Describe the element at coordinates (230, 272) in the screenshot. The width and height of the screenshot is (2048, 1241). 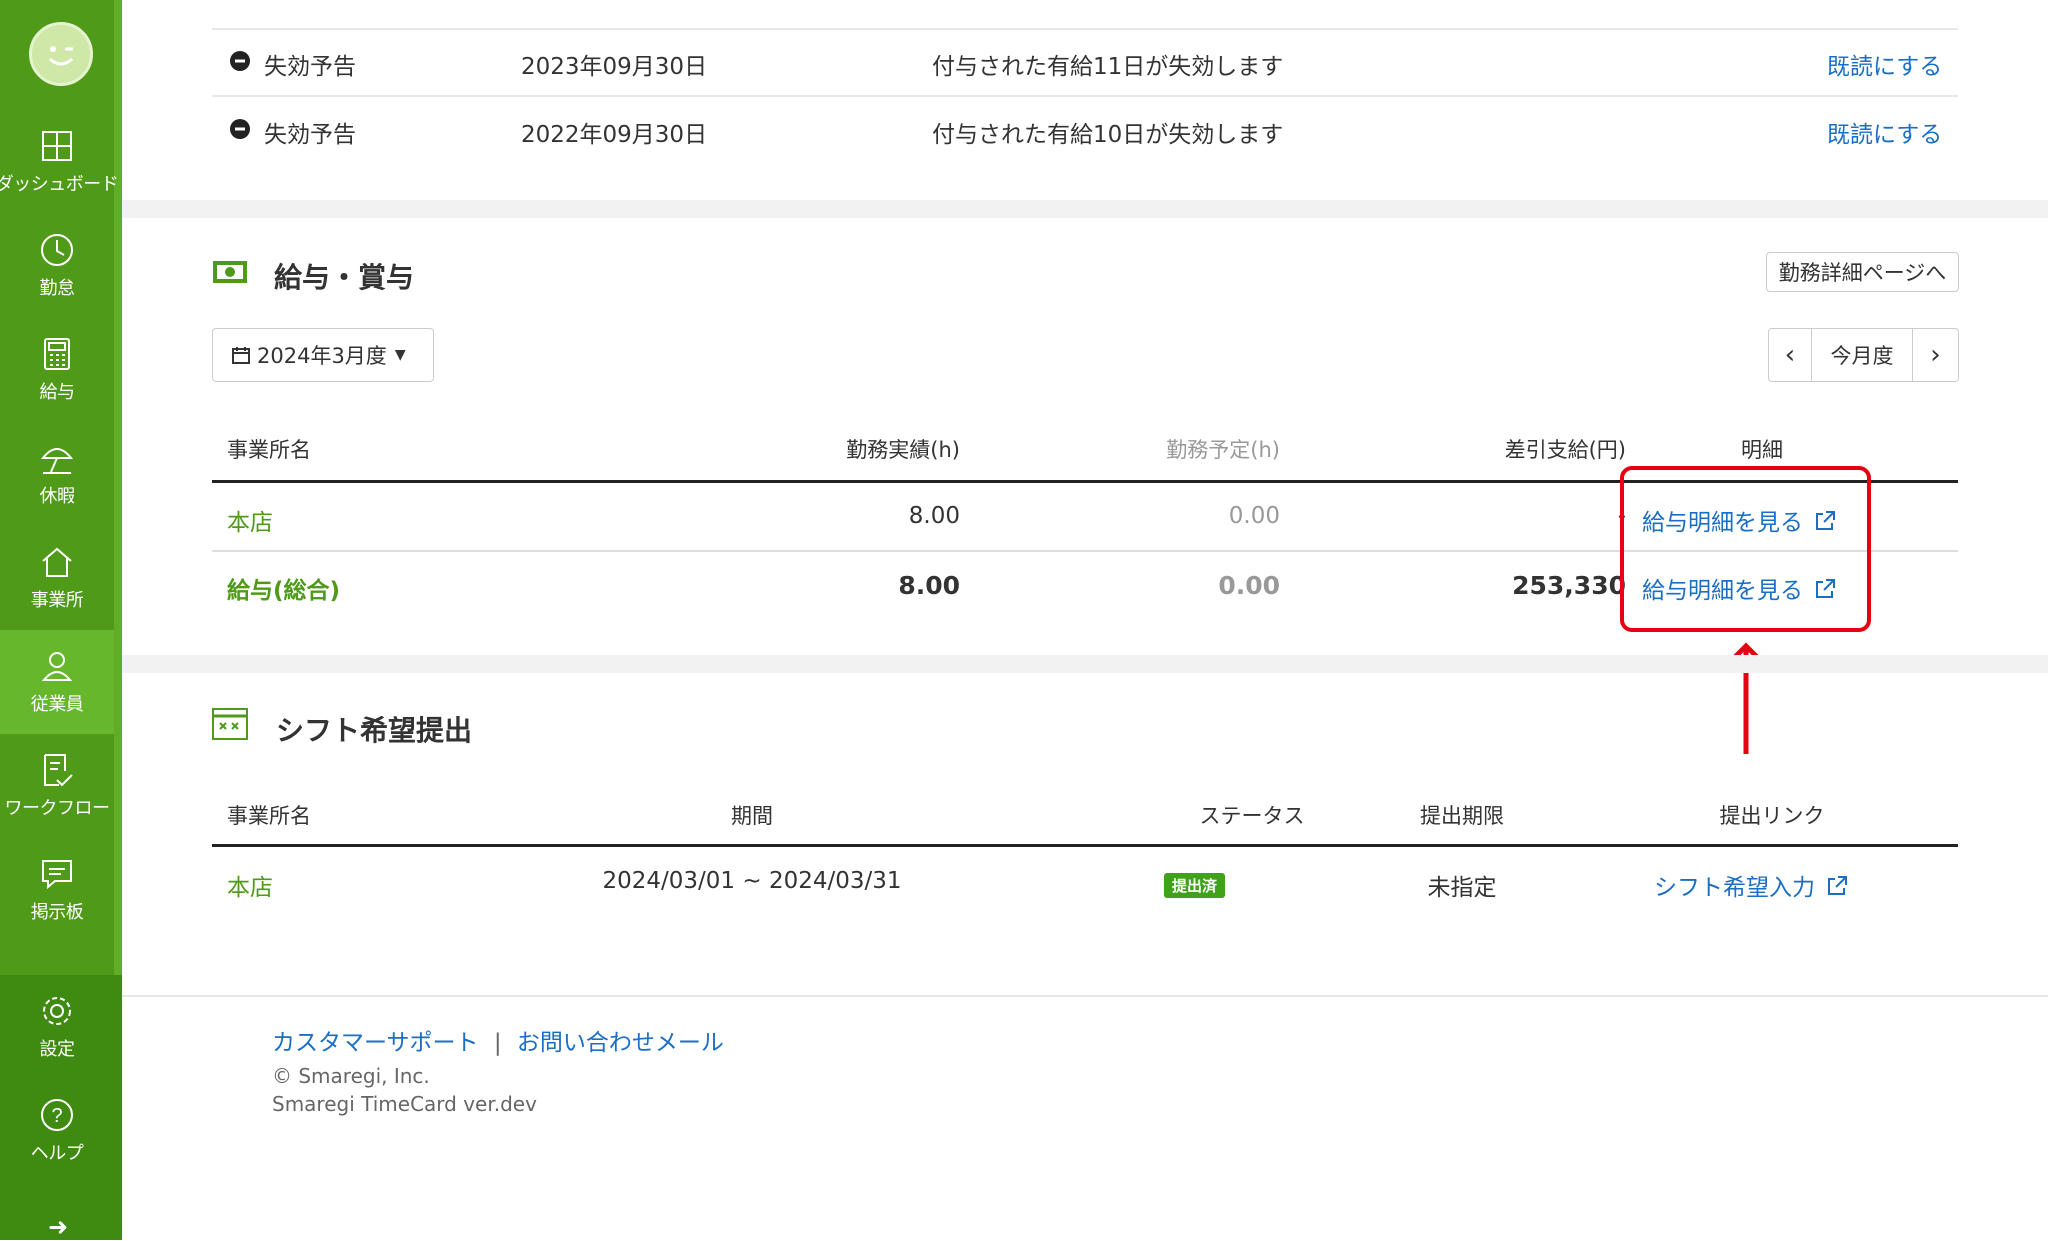
I see `money-icon` at that location.